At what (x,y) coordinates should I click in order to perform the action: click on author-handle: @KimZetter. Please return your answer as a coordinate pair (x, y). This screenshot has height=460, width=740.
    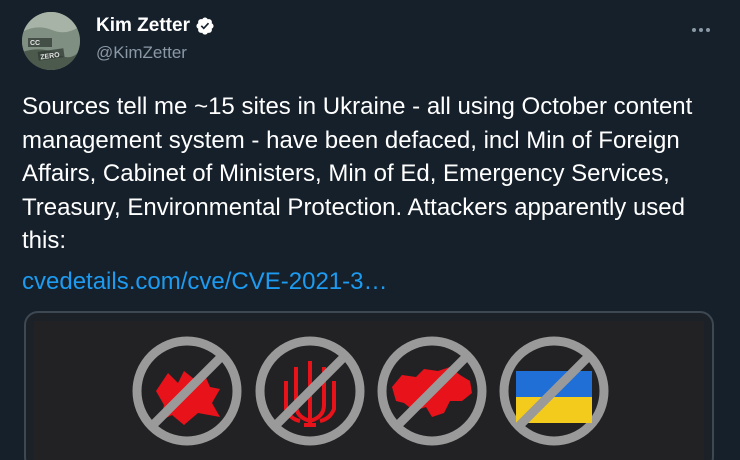
    Looking at the image, I should click on (141, 53).